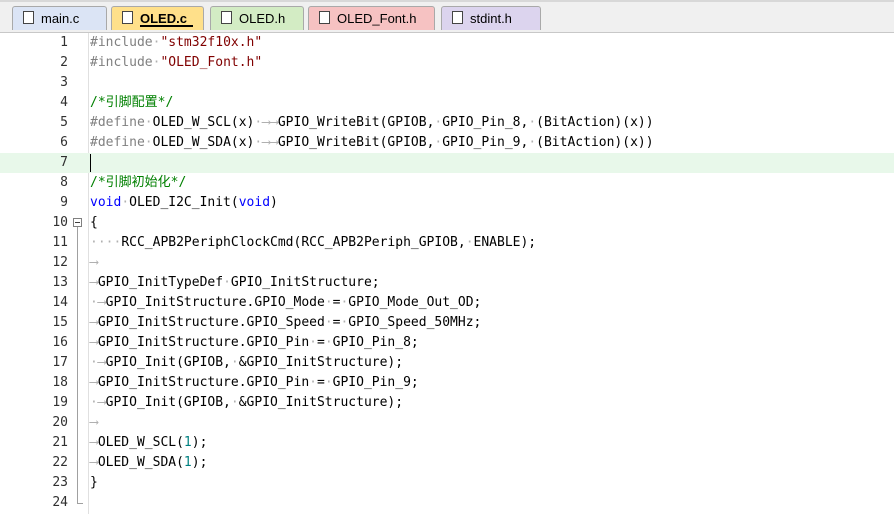  Describe the element at coordinates (447, 263) in the screenshot. I see `code-line: 12 ⟶` at that location.